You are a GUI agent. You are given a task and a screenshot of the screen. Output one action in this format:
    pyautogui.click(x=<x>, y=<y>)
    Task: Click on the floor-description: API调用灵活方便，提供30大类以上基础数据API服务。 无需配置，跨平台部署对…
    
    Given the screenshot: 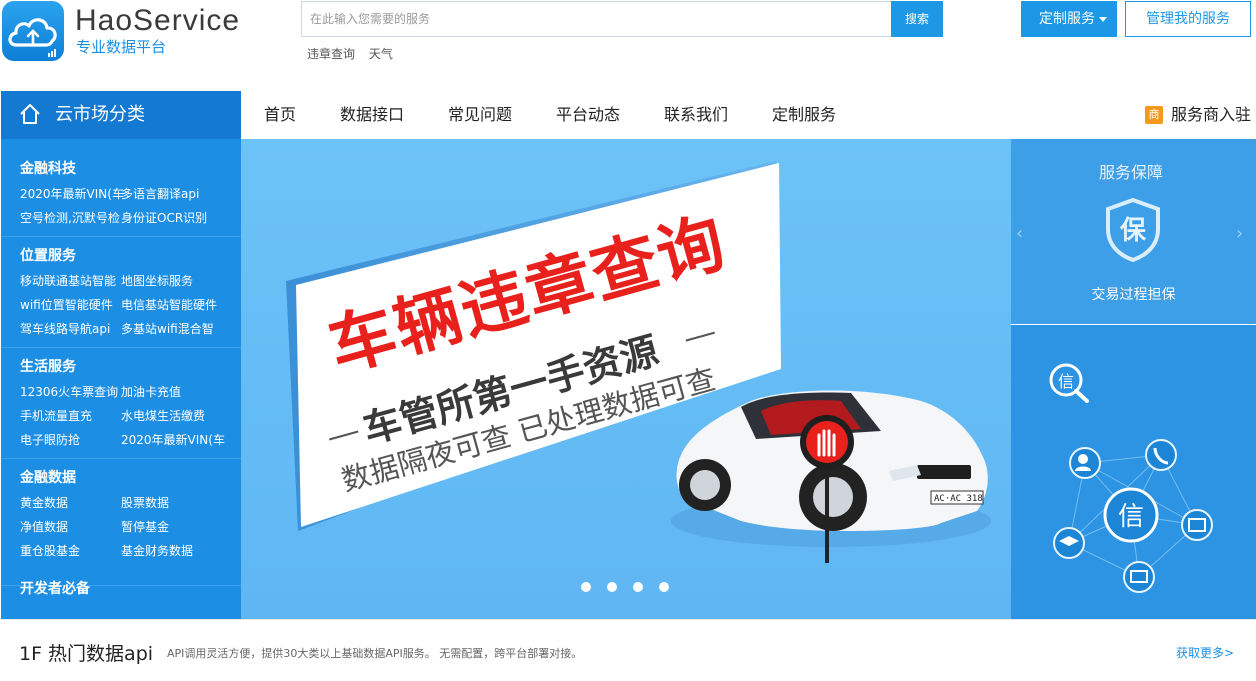 What is the action you would take?
    pyautogui.click(x=375, y=653)
    